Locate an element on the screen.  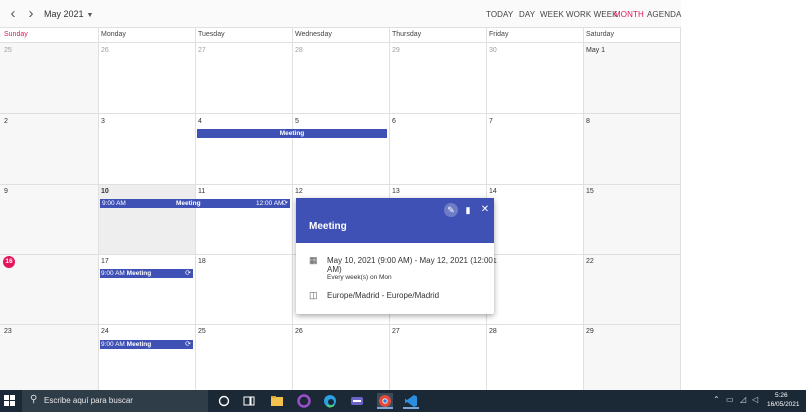
clock-date: 16/05/2021 is located at coordinates (783, 404).